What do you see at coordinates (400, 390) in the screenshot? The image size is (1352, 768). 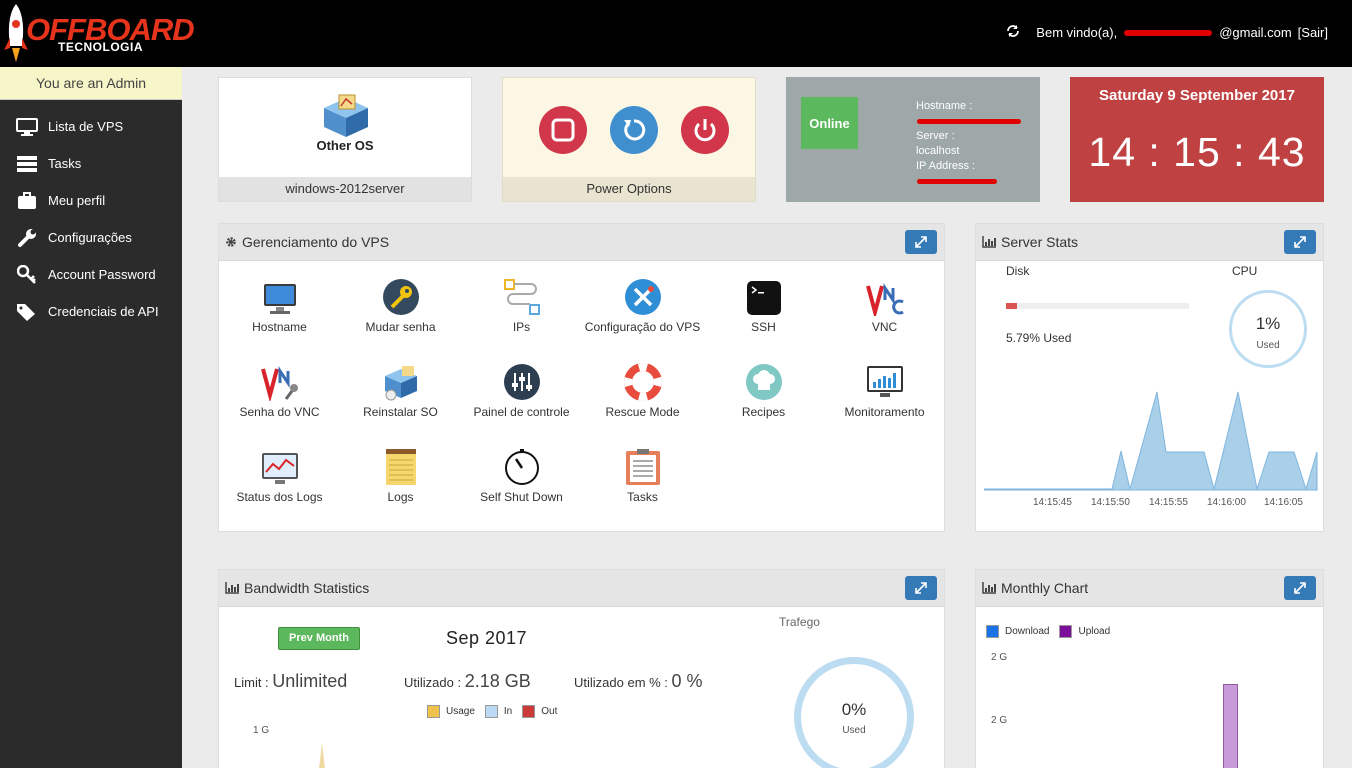 I see `tool-reinstalar-so: Reinstalar SO` at bounding box center [400, 390].